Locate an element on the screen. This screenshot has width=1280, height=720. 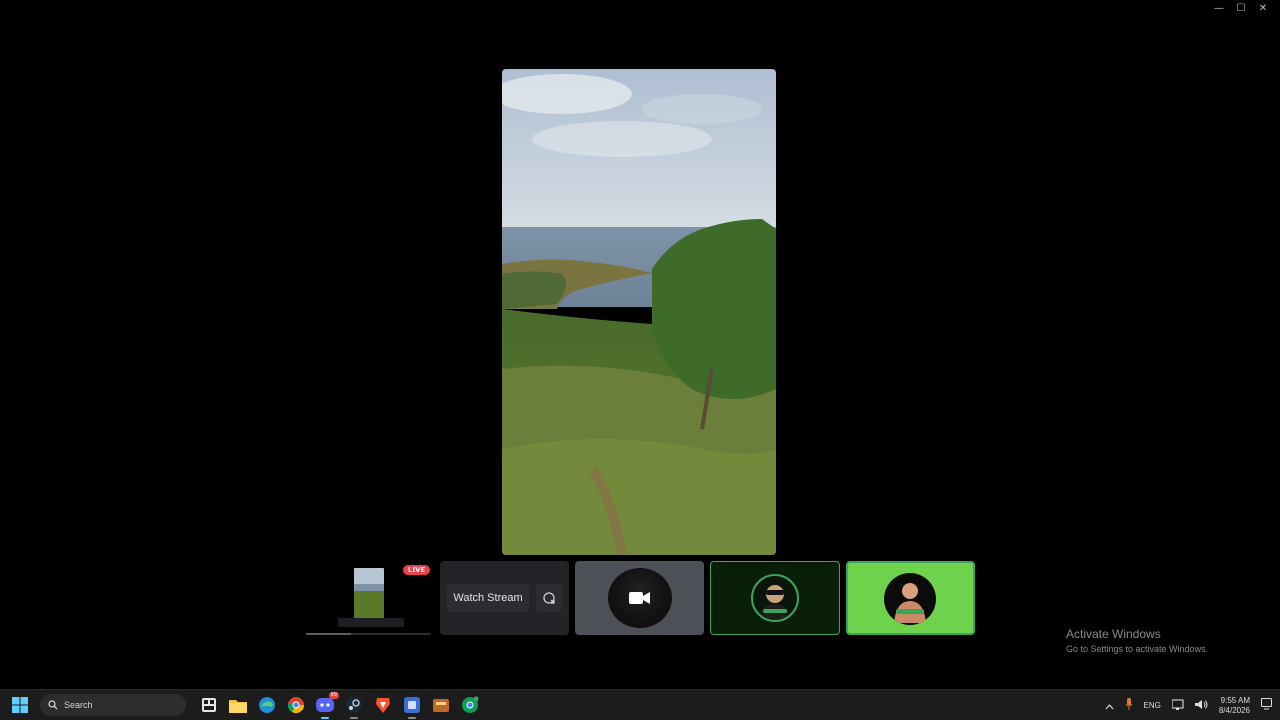
minimize-button: — is located at coordinates (1219, 9).